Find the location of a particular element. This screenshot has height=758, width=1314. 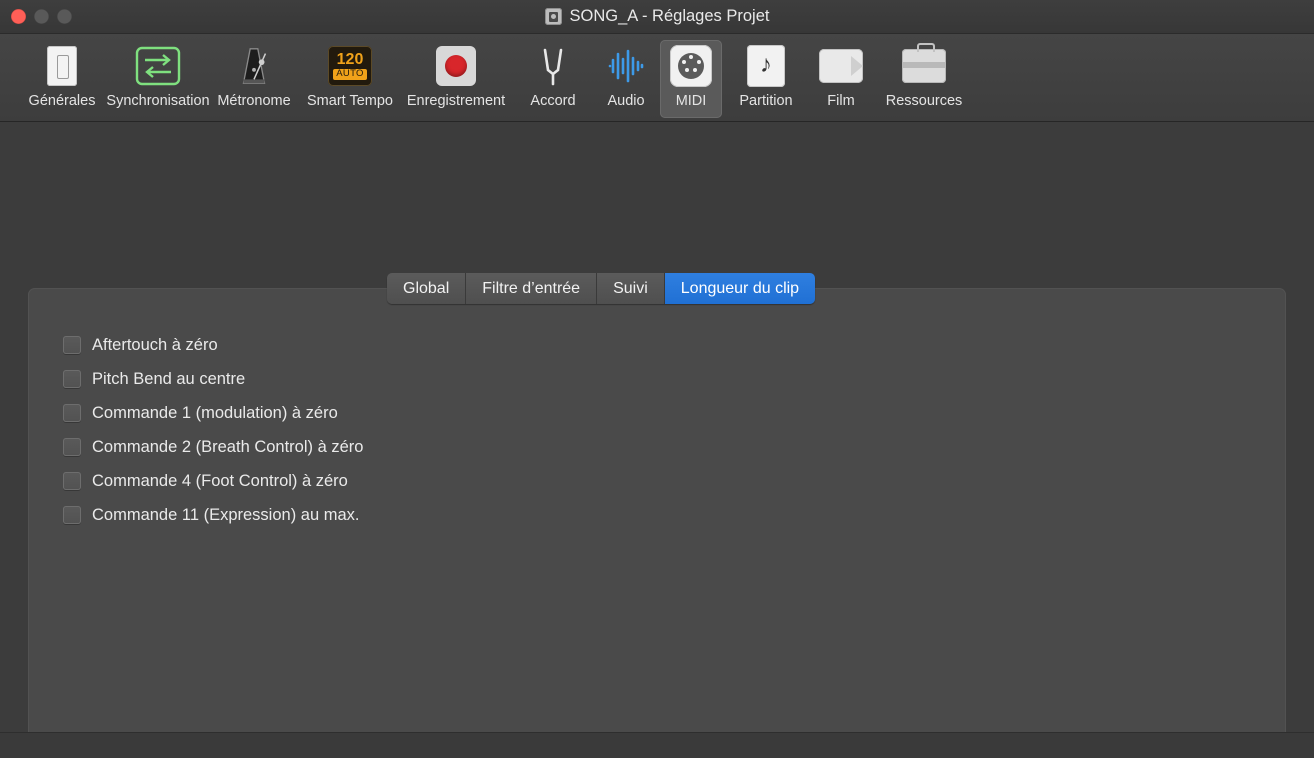

toolbar-label-film: Film is located at coordinates (841, 101).